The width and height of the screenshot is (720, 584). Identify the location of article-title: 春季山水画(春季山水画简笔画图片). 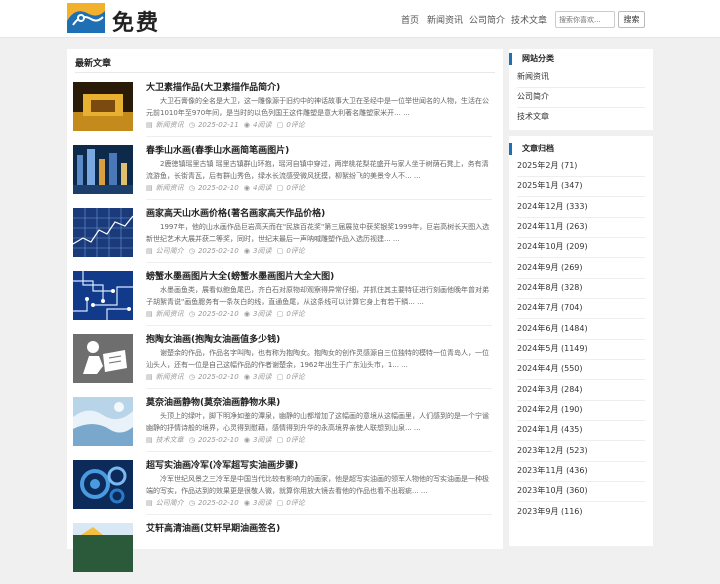
(217, 149).